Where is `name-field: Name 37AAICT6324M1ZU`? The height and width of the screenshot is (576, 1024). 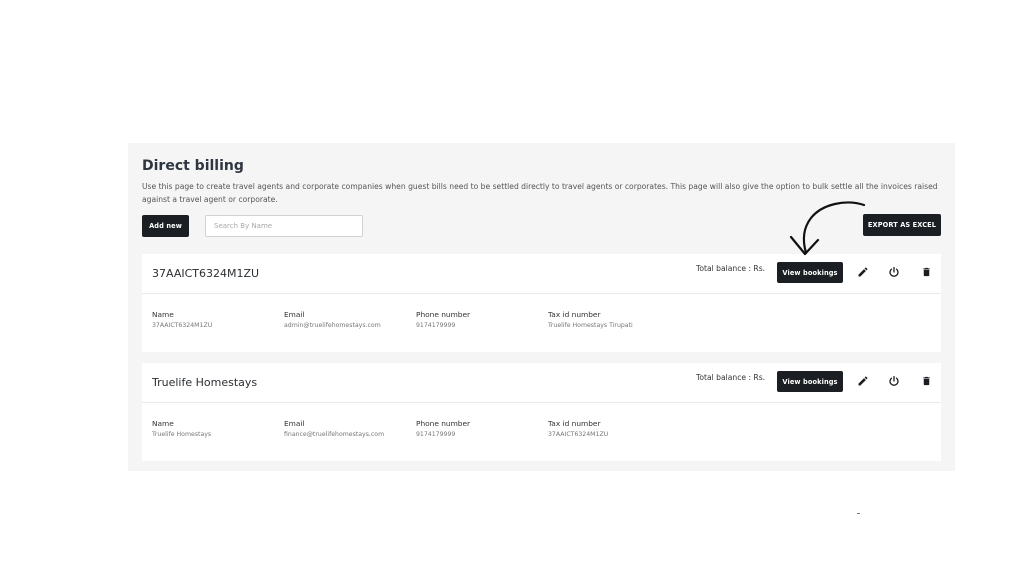
name-field: Name 37AAICT6324M1ZU is located at coordinates (217, 319).